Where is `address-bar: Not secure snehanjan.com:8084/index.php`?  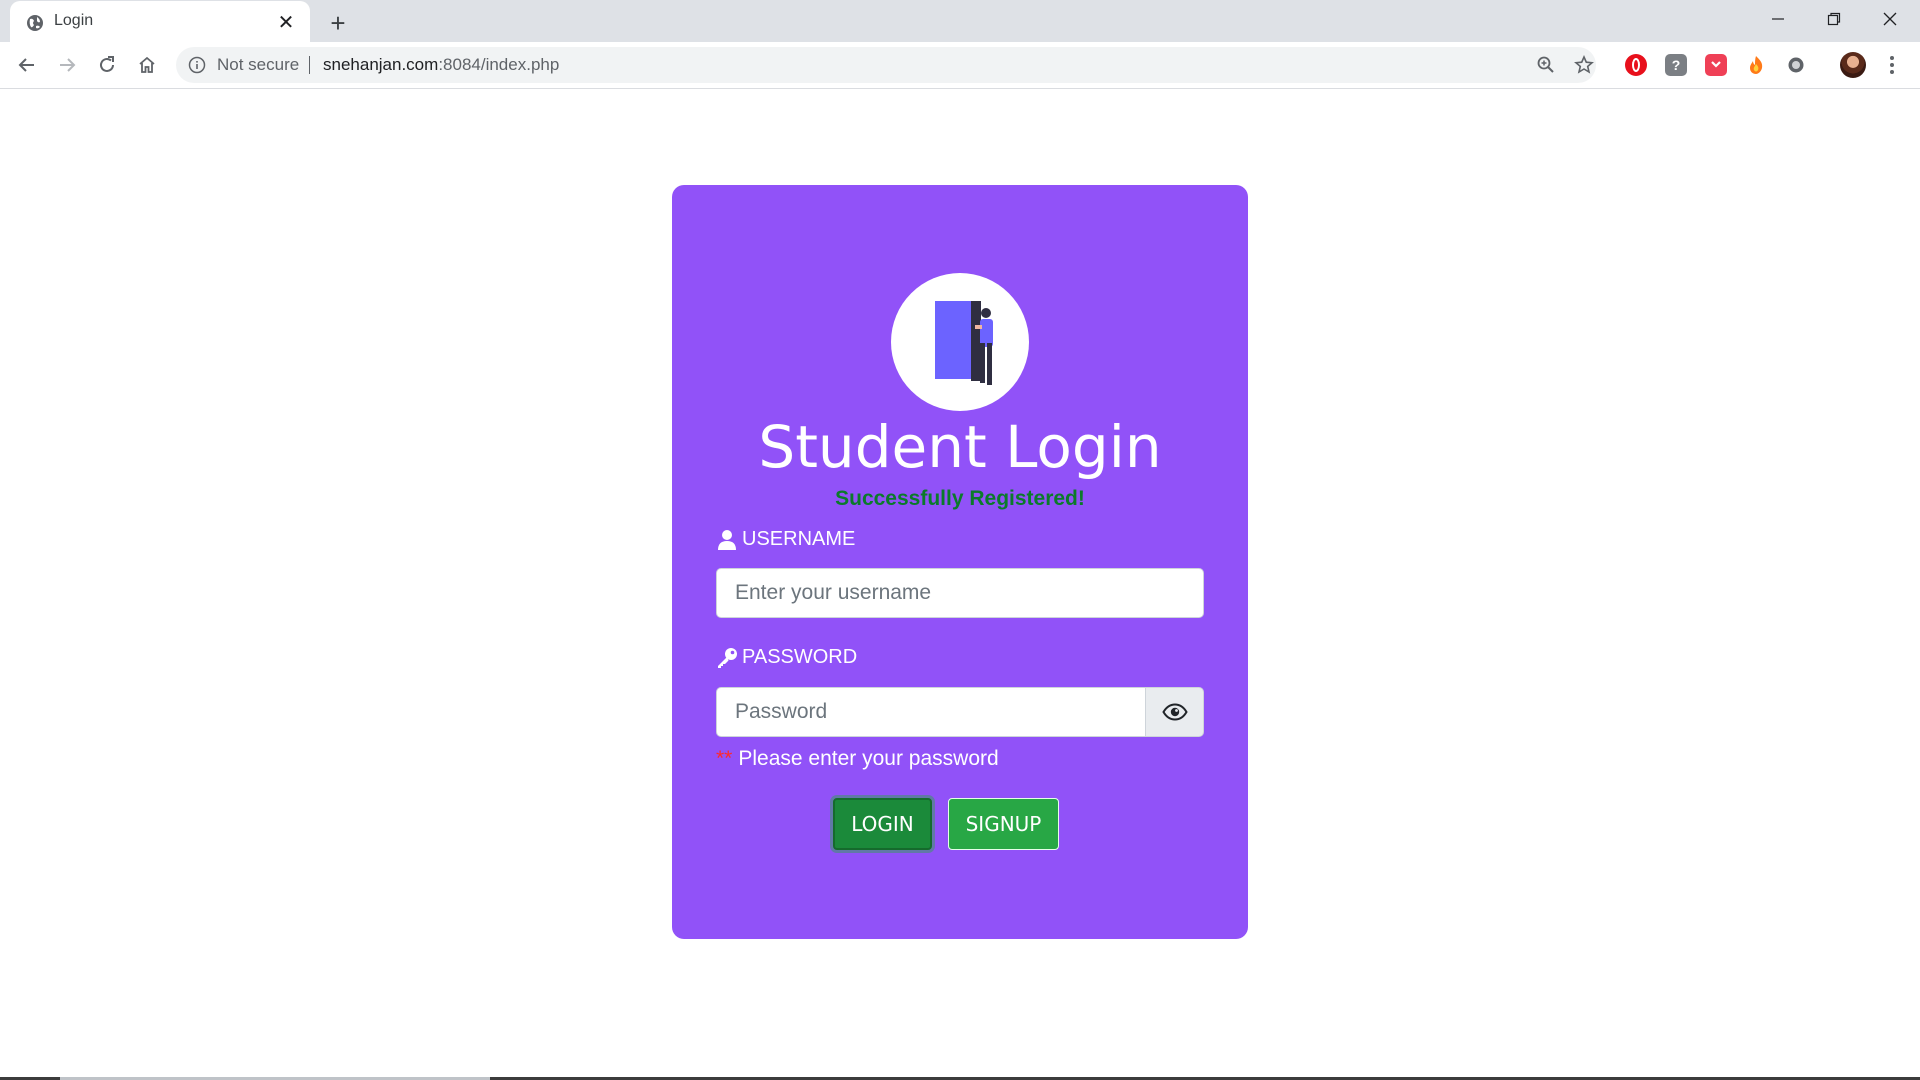
address-bar: Not secure snehanjan.com:8084/index.php is located at coordinates (886, 65).